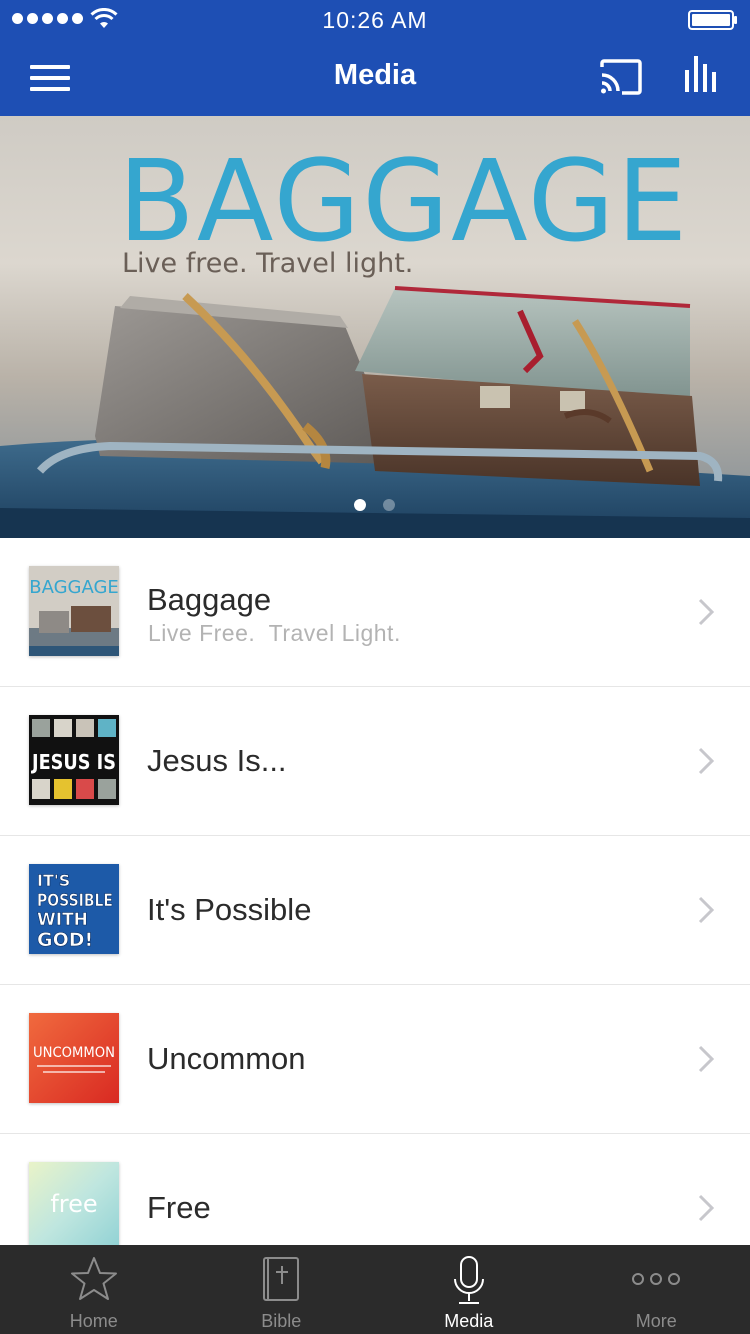  What do you see at coordinates (74, 611) in the screenshot?
I see `baggage-thumb: BAGGAGE` at bounding box center [74, 611].